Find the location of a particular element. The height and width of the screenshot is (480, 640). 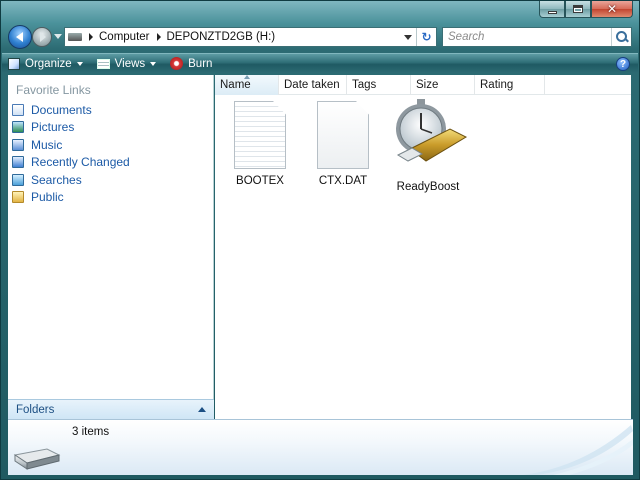

burn-disc-icon is located at coordinates (177, 63).